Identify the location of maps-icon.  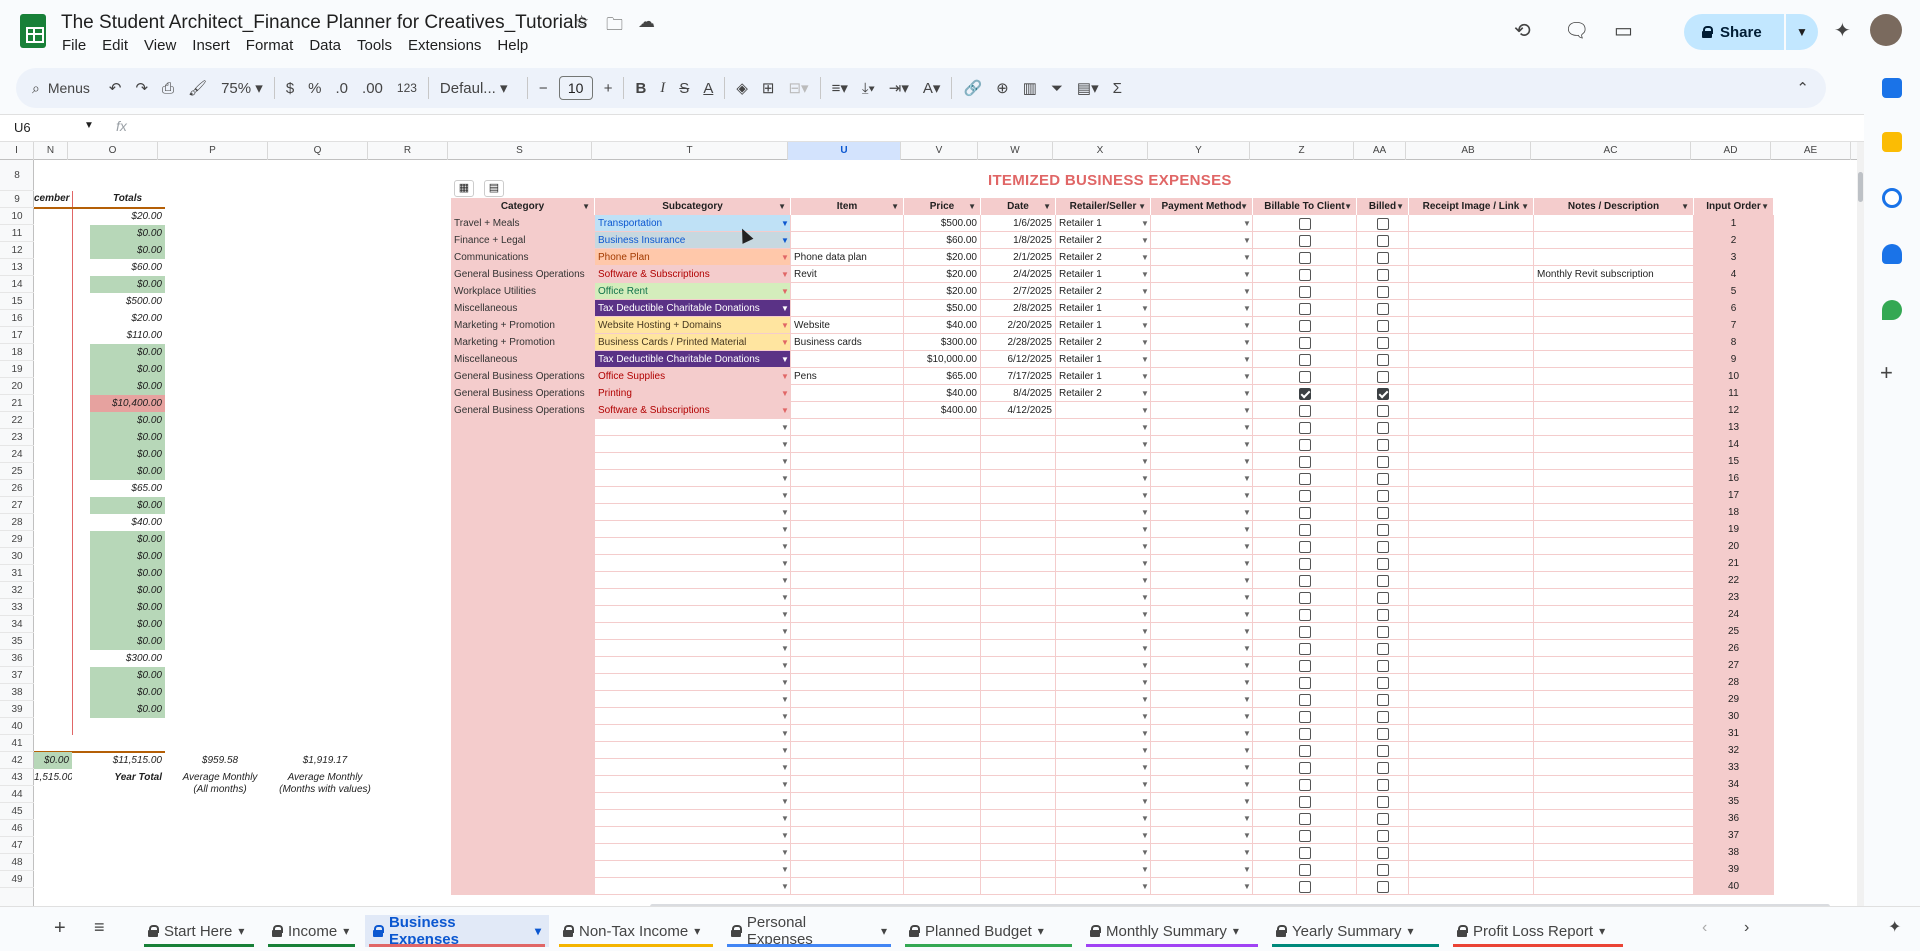
(1892, 310).